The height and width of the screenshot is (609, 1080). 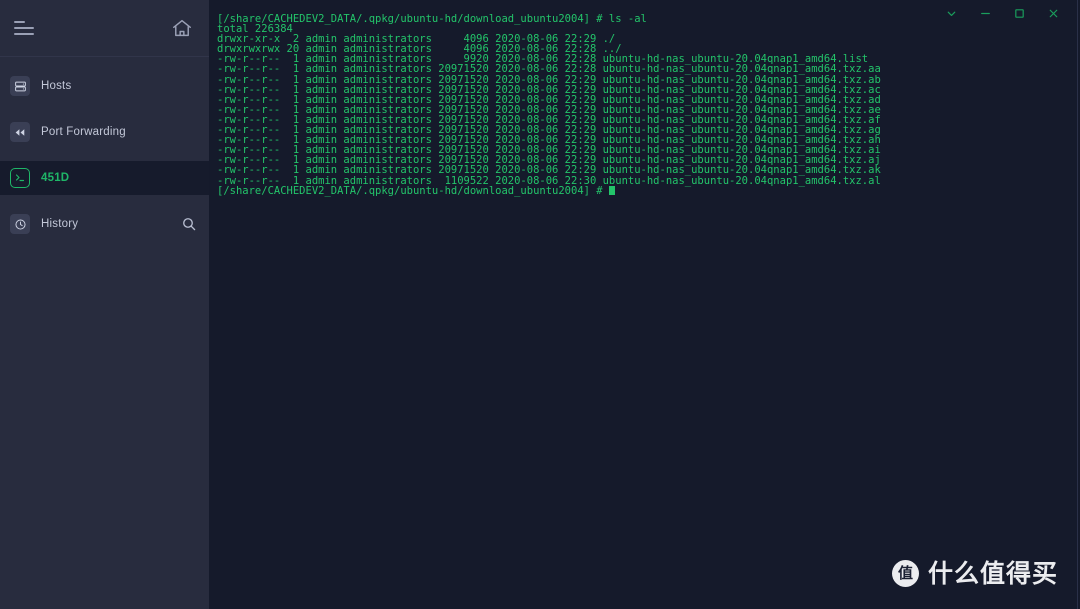 What do you see at coordinates (20, 178) in the screenshot?
I see `terminal-icon` at bounding box center [20, 178].